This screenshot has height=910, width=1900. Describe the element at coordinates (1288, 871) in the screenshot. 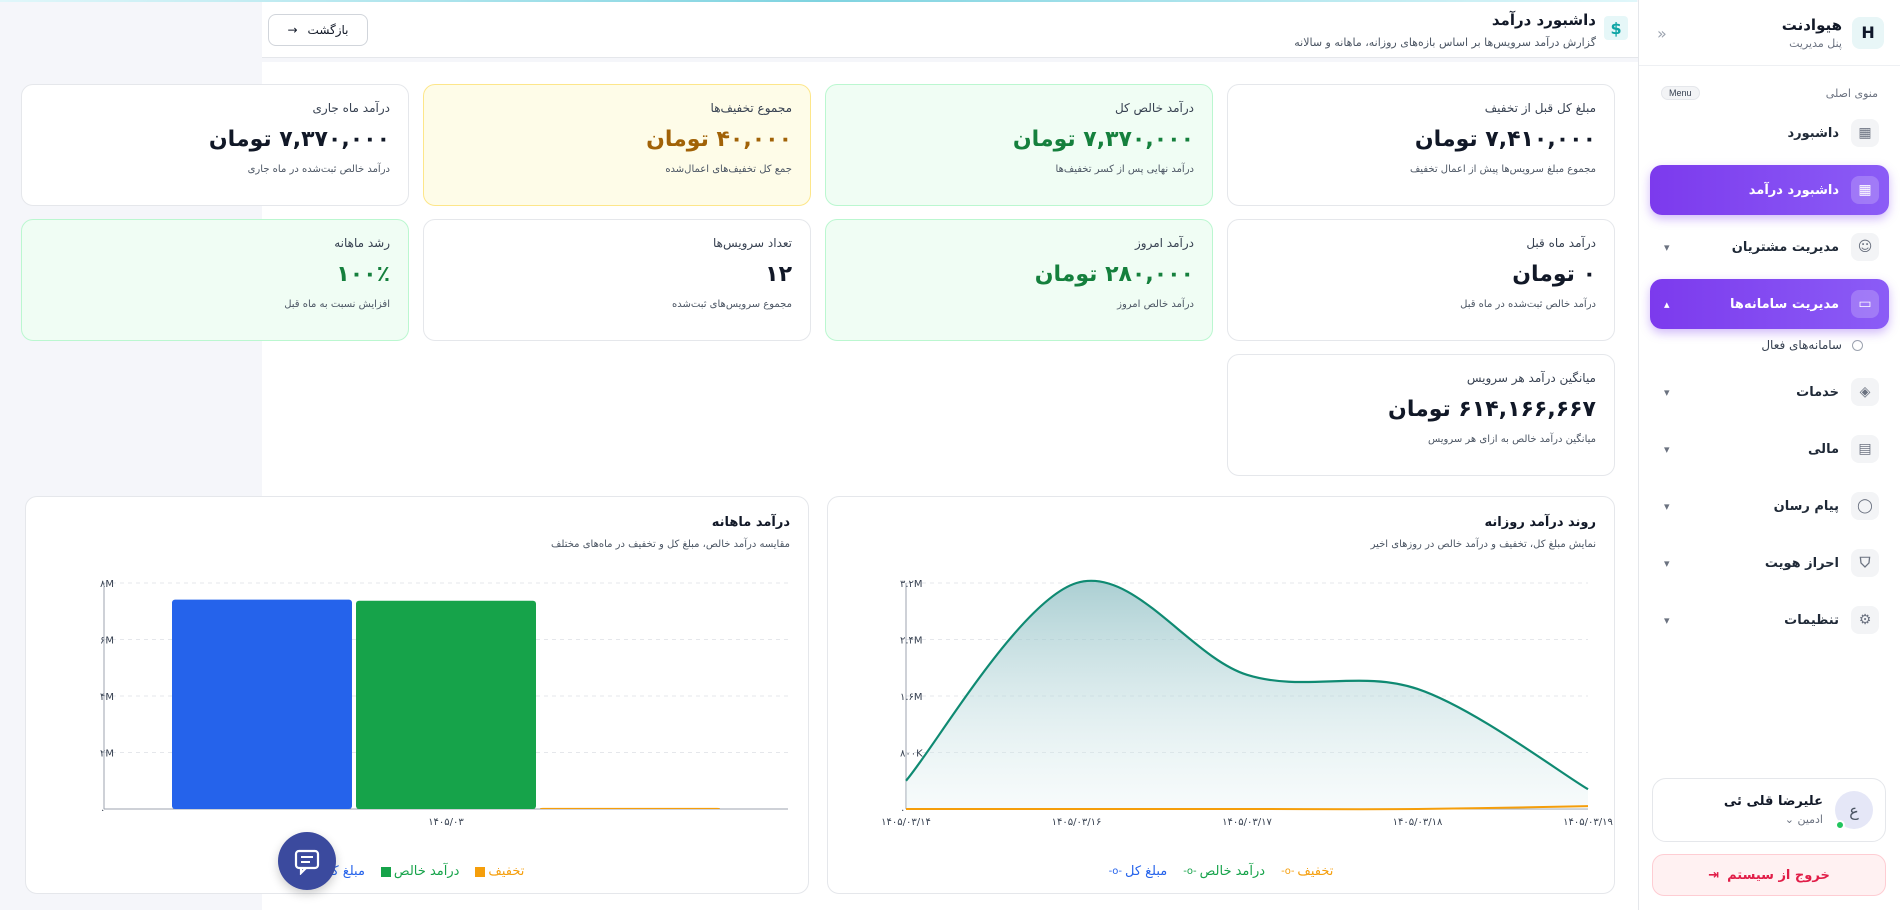

I see `legend-marker: -o-` at that location.